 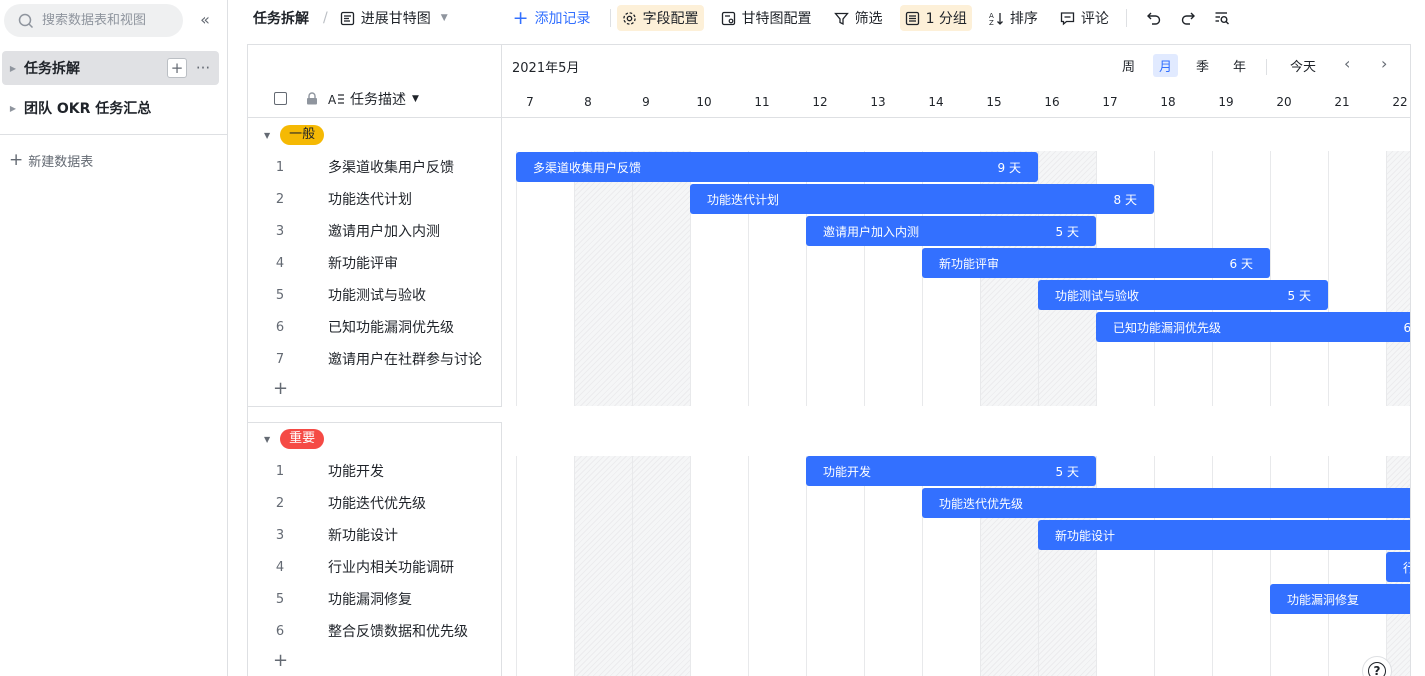 What do you see at coordinates (1166, 65) in the screenshot?
I see `scale-option: 月` at bounding box center [1166, 65].